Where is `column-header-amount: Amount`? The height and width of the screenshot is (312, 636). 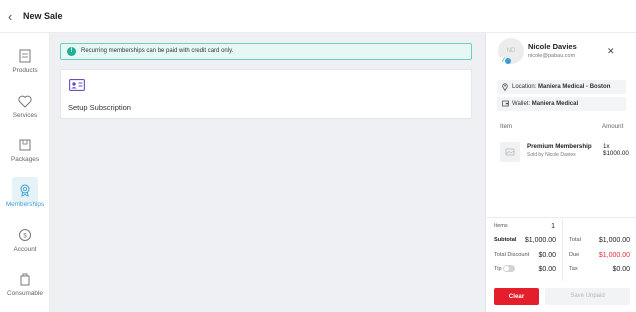
column-header-amount: Amount is located at coordinates (613, 126).